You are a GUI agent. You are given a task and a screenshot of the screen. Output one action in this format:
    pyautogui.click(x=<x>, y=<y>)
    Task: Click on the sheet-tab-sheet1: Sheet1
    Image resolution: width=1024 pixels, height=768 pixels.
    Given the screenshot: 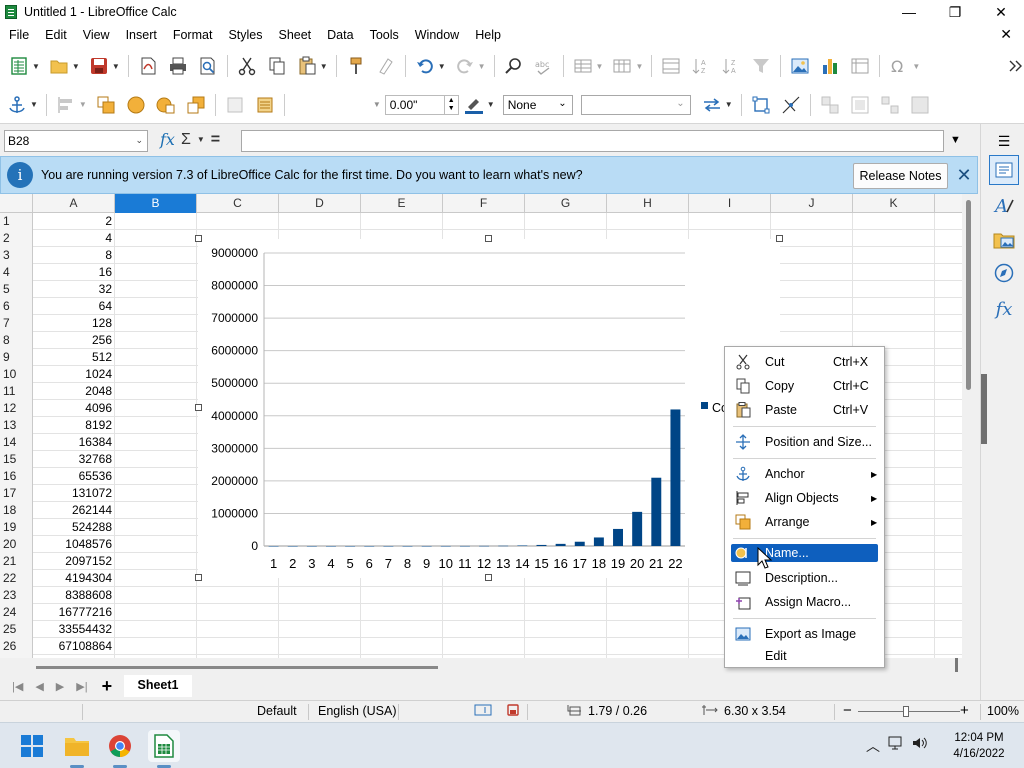 What is the action you would take?
    pyautogui.click(x=158, y=686)
    